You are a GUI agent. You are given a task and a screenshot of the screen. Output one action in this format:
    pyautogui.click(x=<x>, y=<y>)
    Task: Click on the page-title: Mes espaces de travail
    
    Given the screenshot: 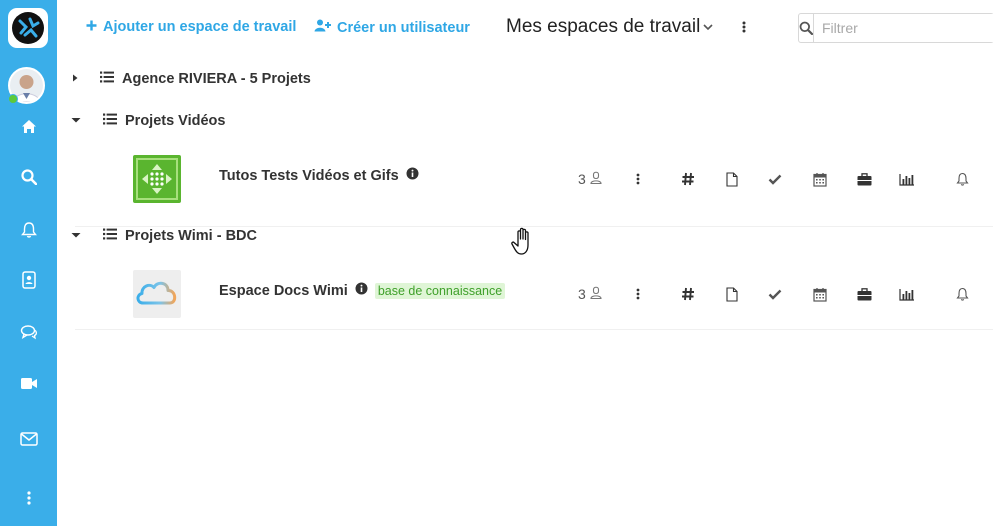 What is the action you would take?
    pyautogui.click(x=603, y=26)
    